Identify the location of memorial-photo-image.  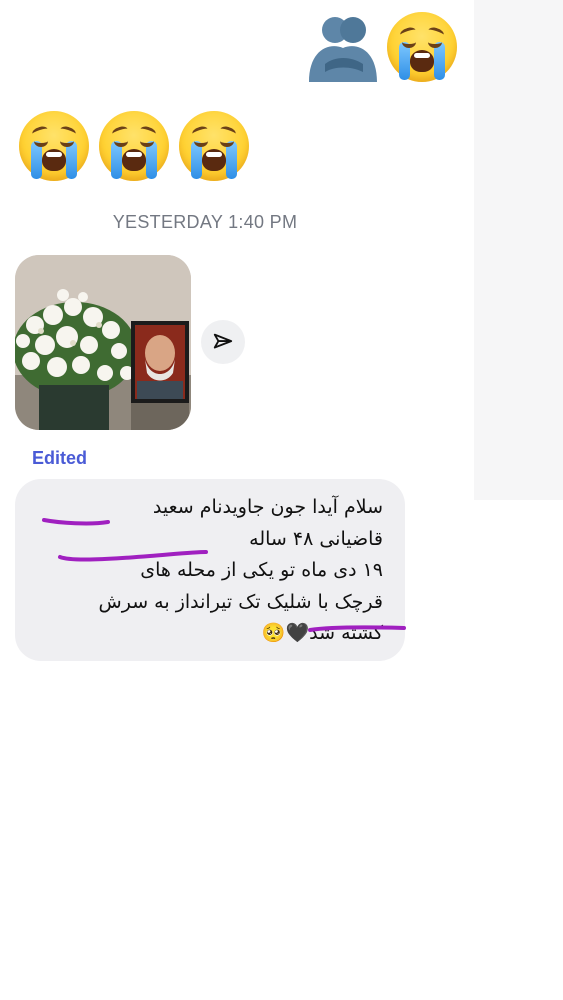
(103, 342).